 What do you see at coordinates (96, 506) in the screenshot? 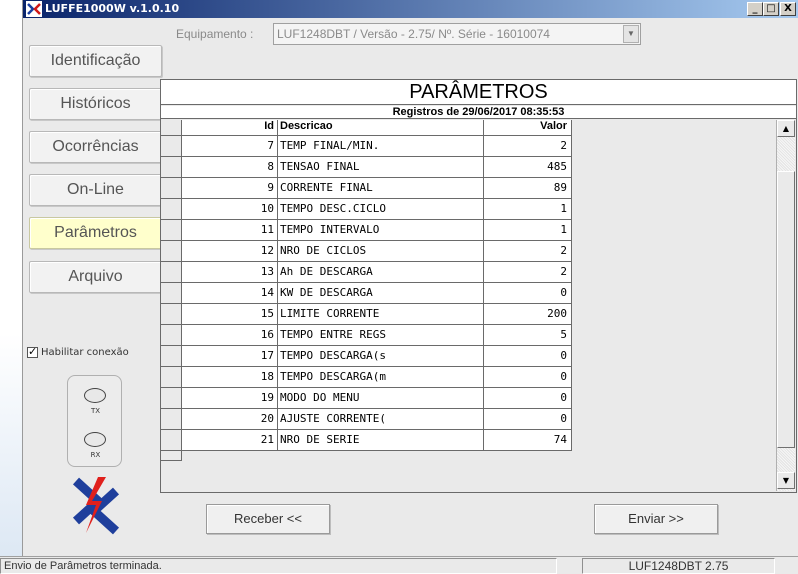
I see `company-logo-icon` at bounding box center [96, 506].